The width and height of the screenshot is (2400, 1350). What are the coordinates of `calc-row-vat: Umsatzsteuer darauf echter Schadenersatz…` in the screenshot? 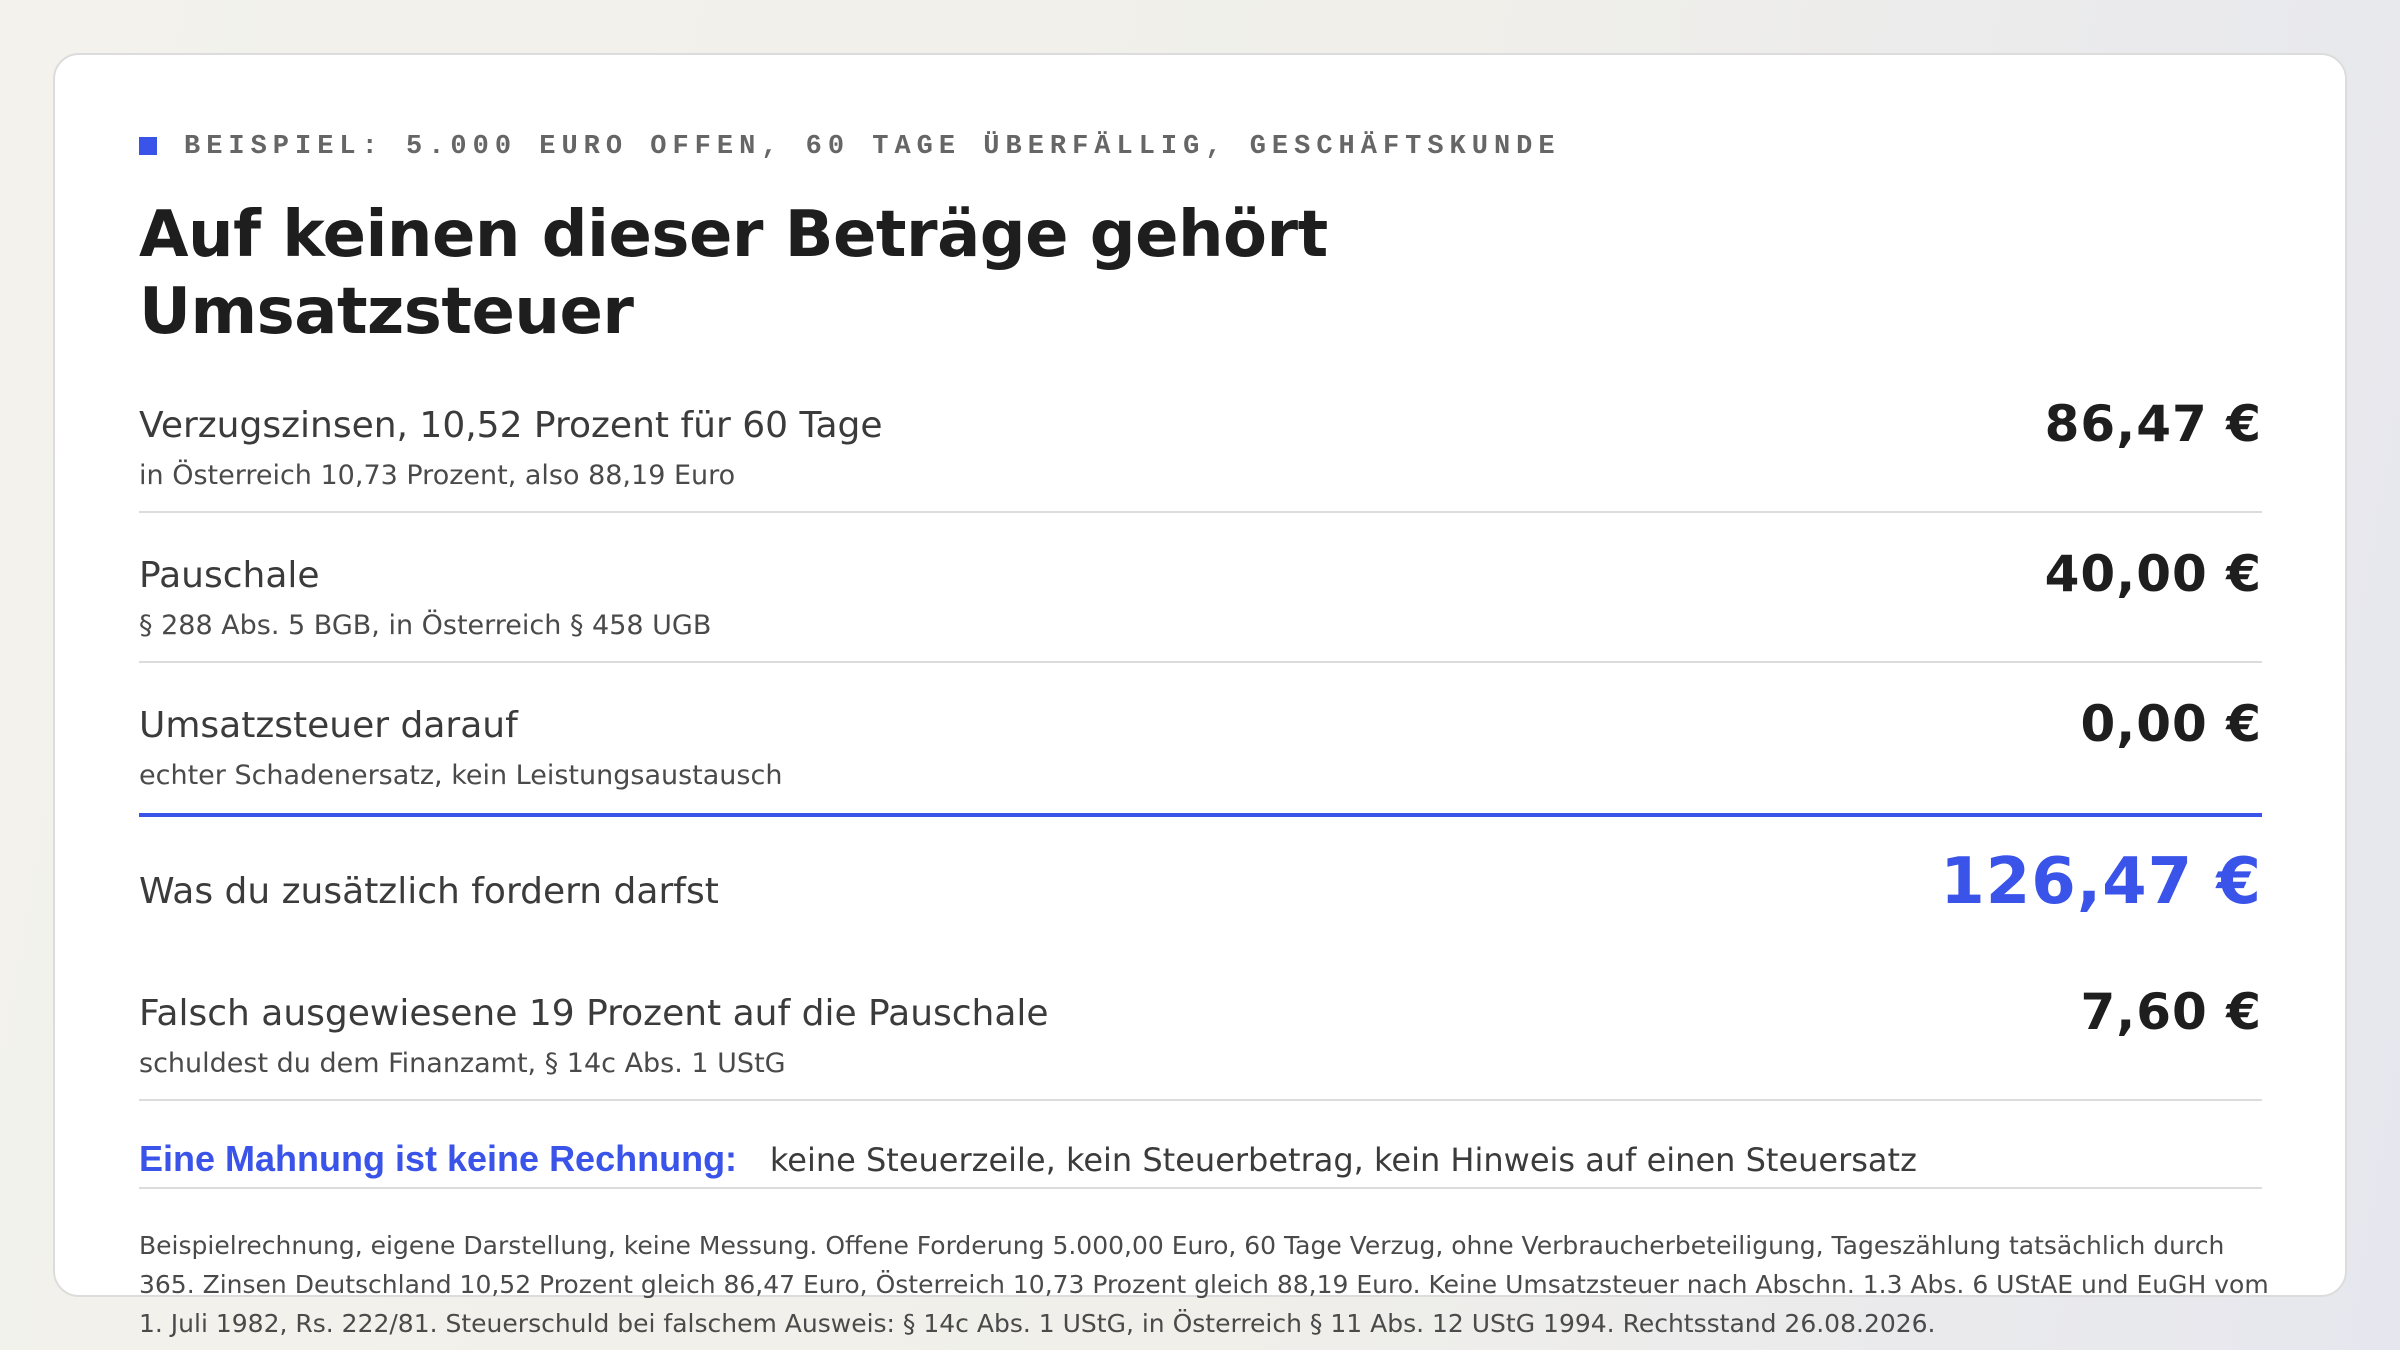 It's located at (1200, 750).